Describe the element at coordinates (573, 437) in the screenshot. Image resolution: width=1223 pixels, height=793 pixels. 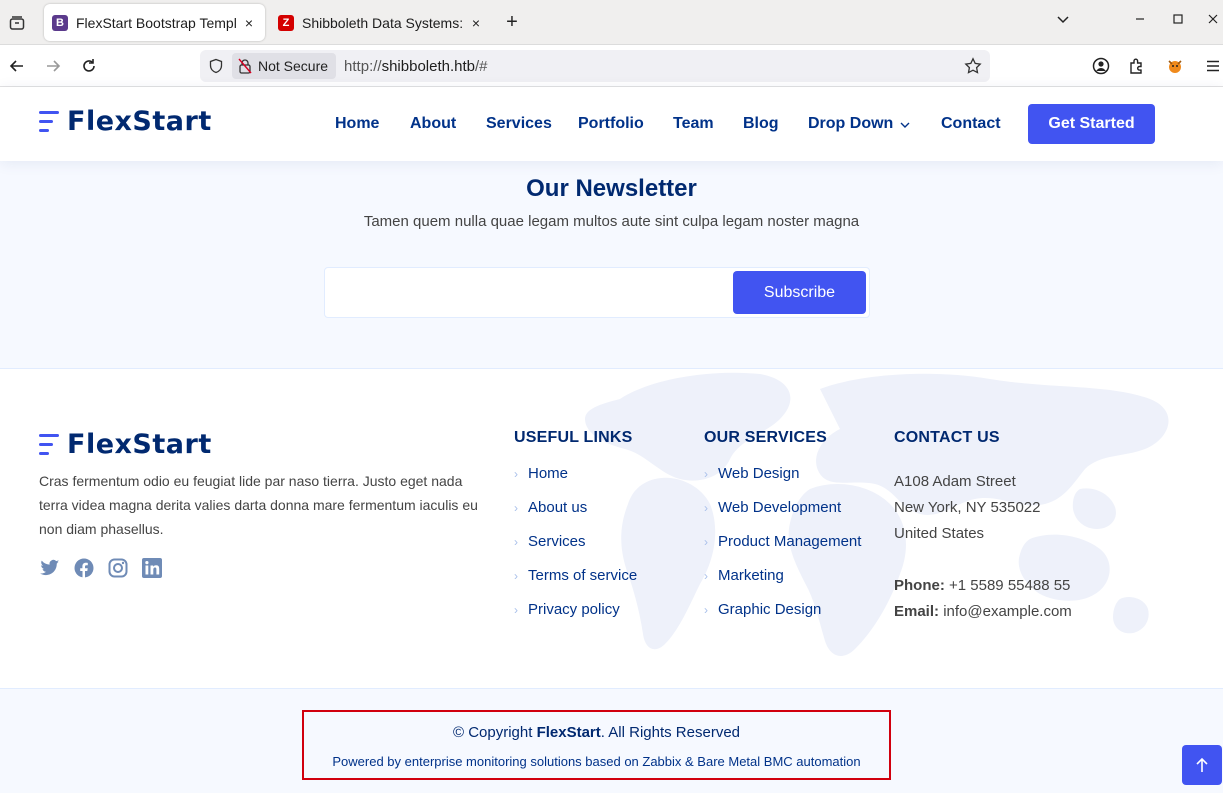
I see `useful-links-title: USEFUL LINKS` at that location.